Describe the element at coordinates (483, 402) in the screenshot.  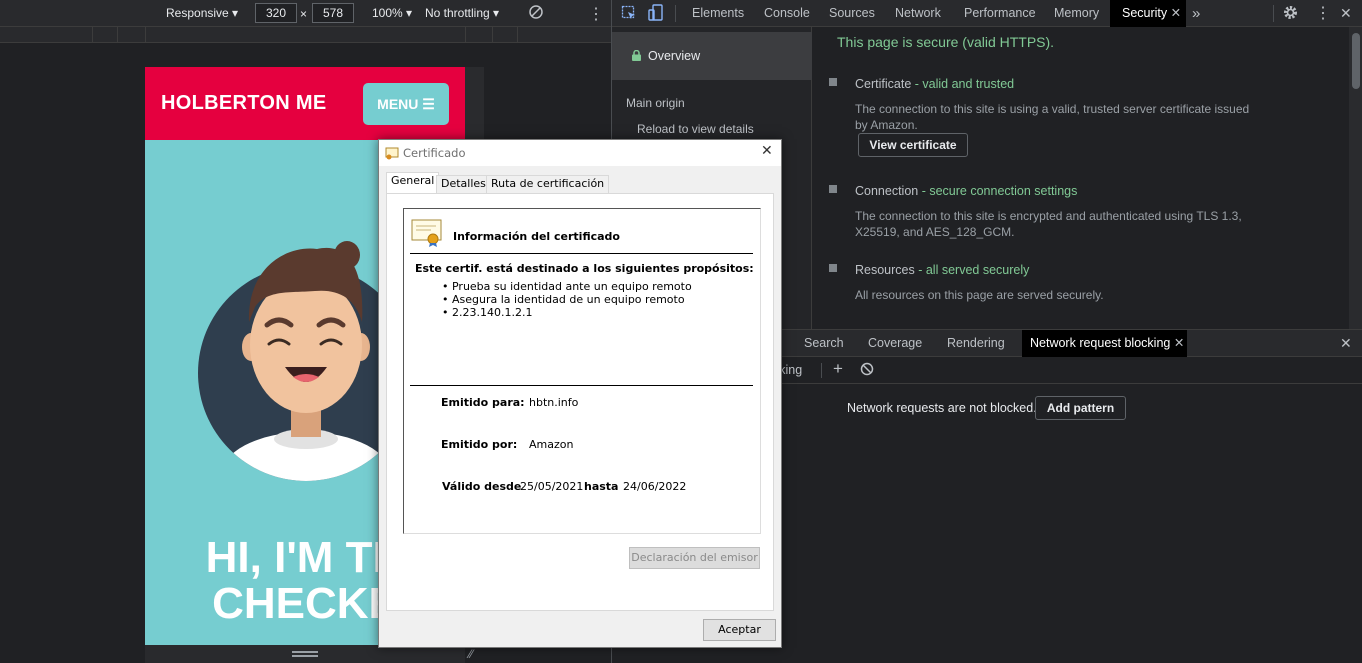
I see `issued-to-label: Emitido para:` at that location.